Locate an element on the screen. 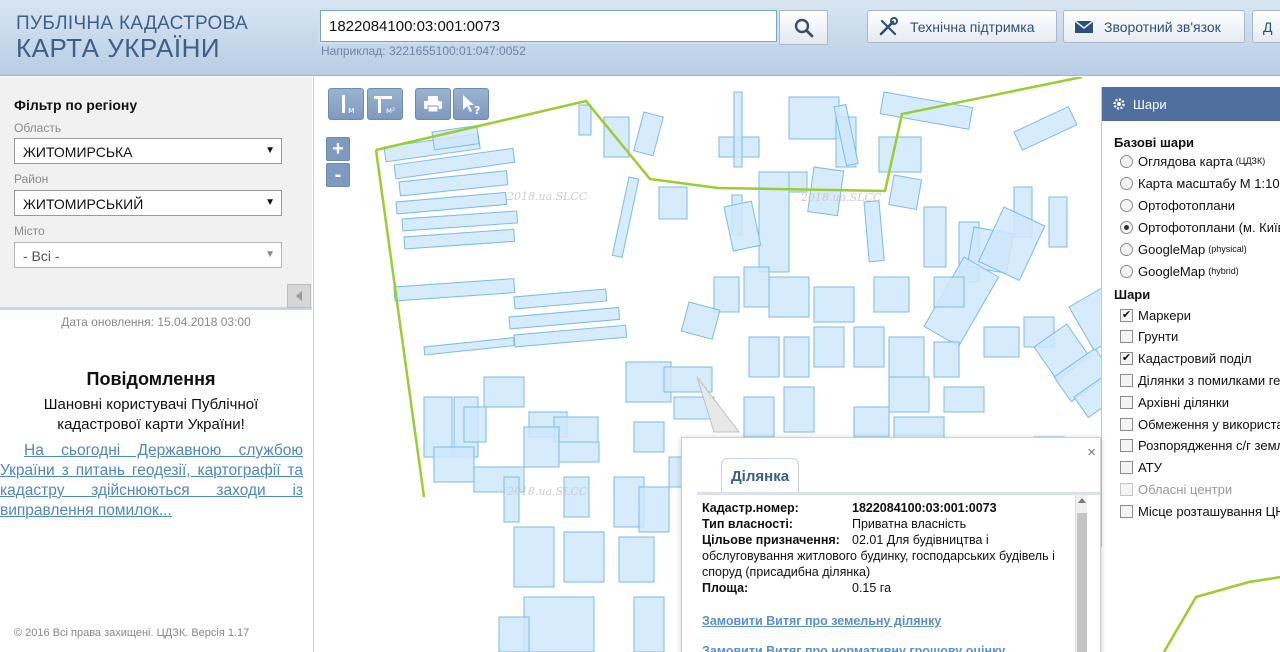 This screenshot has height=652, width=1280. cursor-question-icon: ? is located at coordinates (471, 105).